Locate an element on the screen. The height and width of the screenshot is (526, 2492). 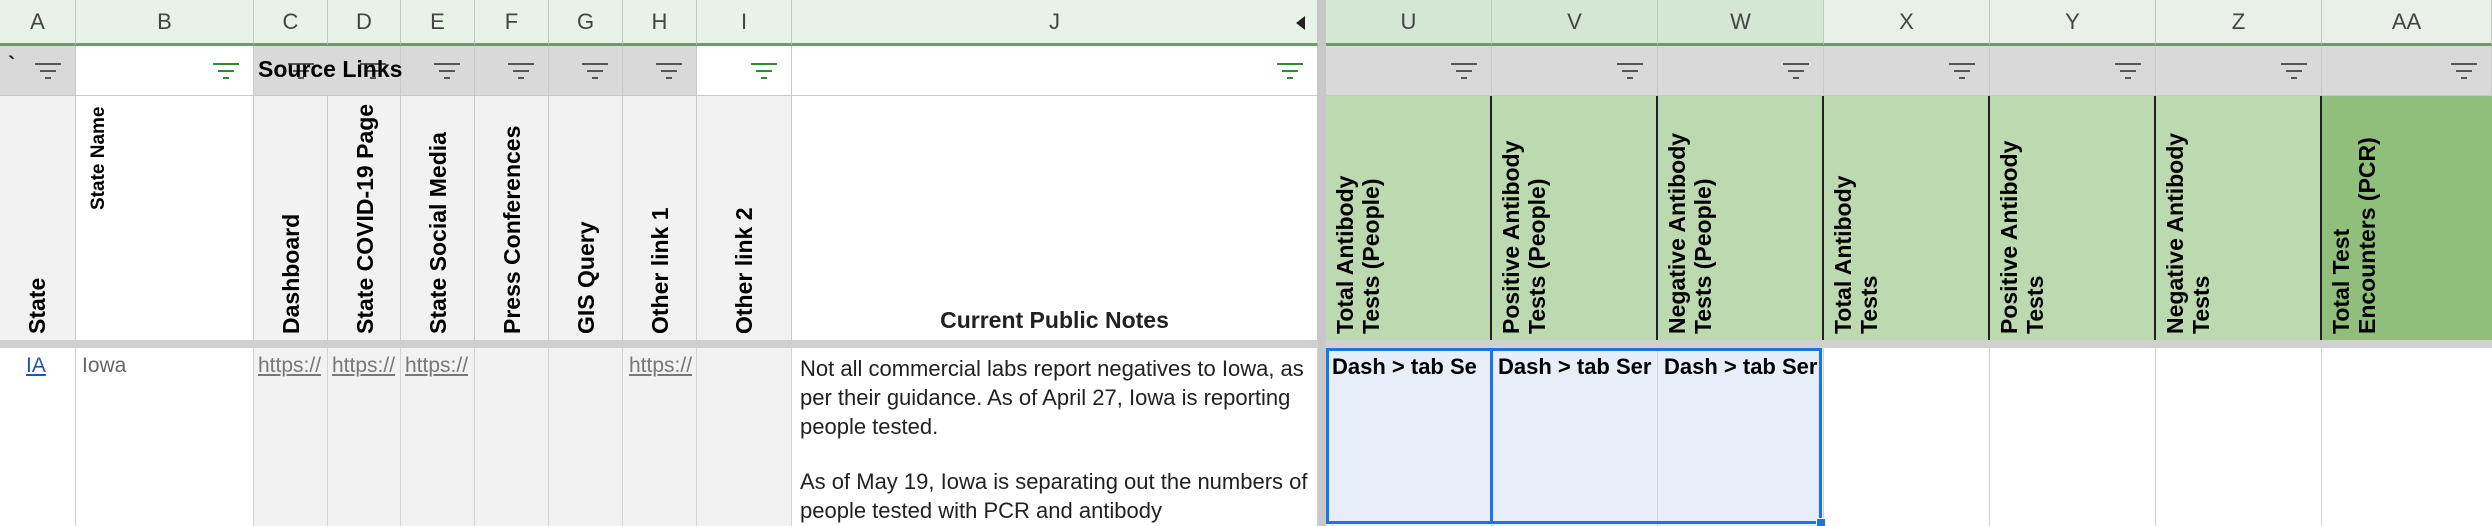
cell-total-antibody-people: Dash > tab Se is located at coordinates (1409, 437).